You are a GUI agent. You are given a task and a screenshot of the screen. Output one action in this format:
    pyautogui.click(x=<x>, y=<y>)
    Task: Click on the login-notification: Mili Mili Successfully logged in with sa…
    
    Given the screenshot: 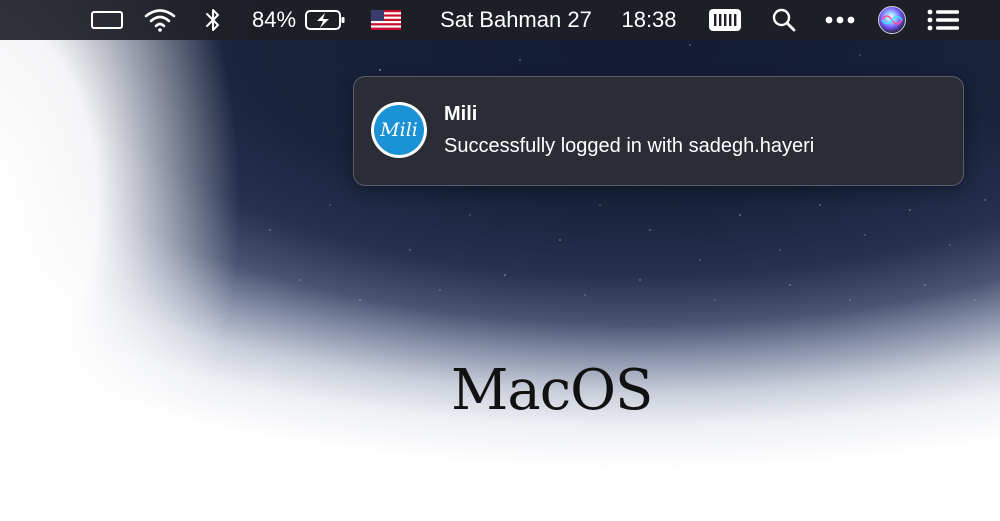 What is the action you would take?
    pyautogui.click(x=658, y=131)
    